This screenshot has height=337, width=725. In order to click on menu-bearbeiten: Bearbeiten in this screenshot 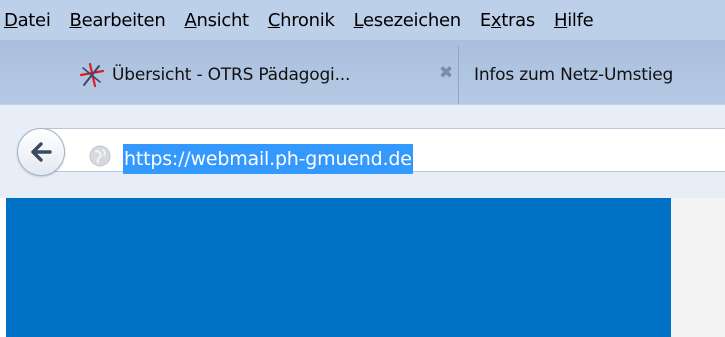, I will do `click(118, 20)`.